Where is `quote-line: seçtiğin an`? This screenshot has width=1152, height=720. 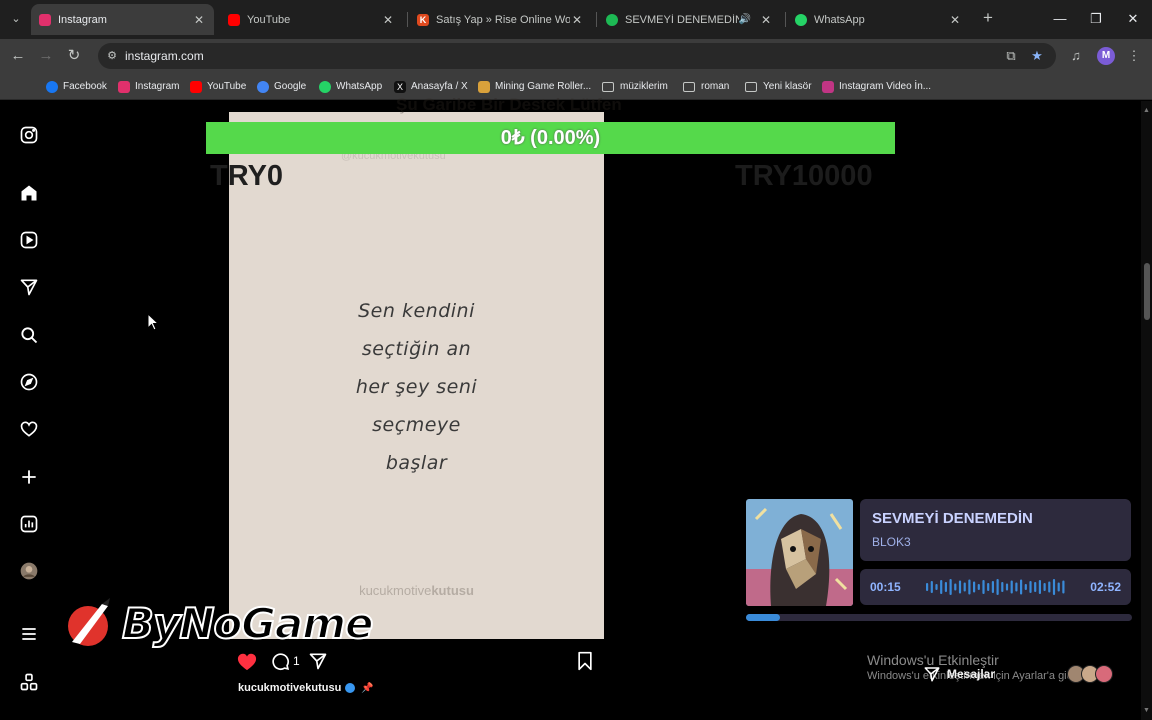
quote-line: seçtiğin an is located at coordinates (416, 349).